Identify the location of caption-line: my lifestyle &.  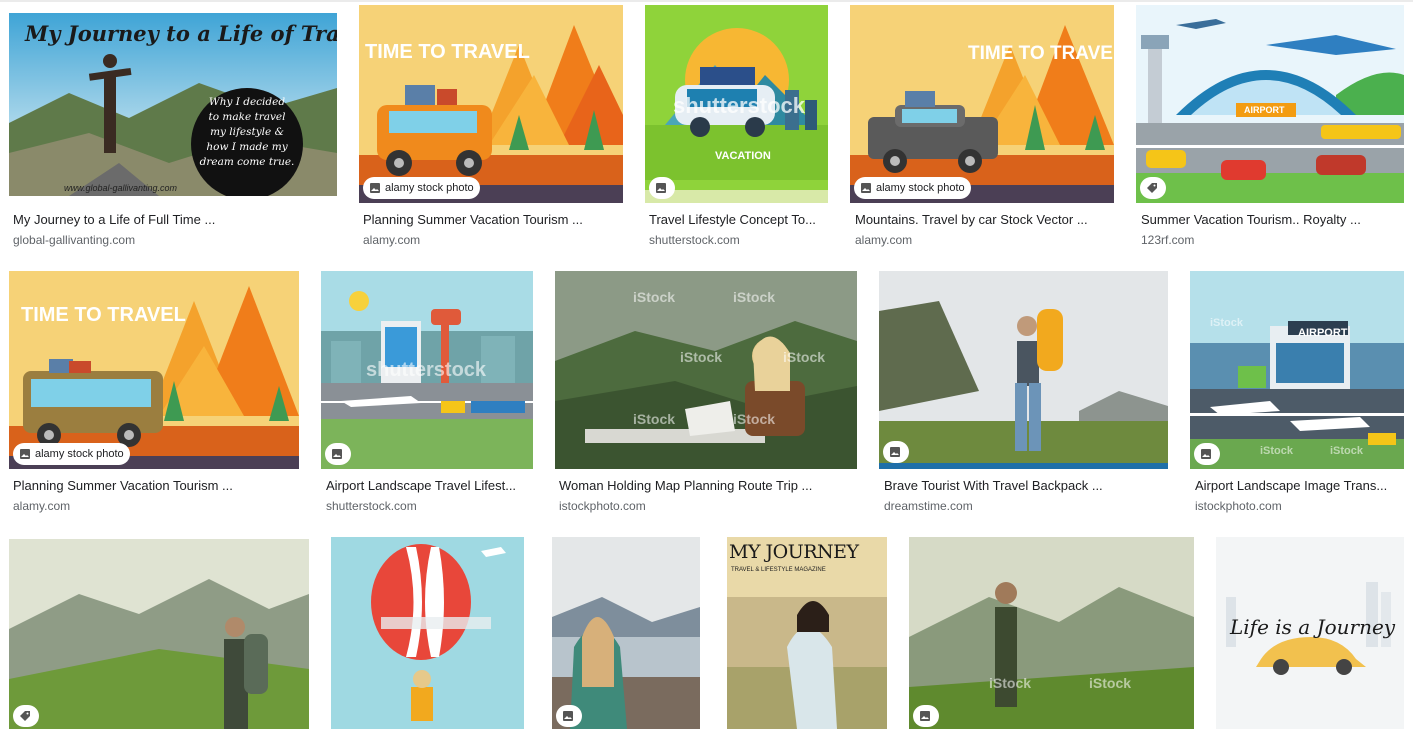
(247, 132).